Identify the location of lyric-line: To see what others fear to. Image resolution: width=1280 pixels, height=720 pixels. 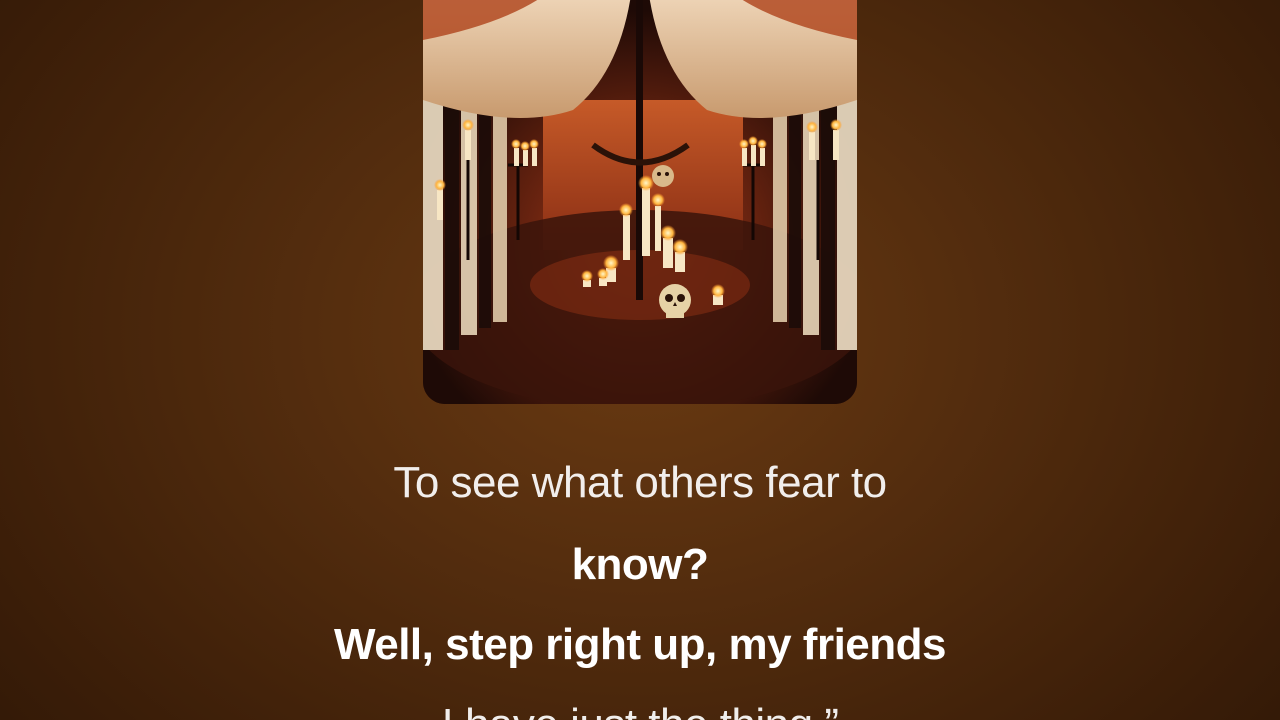
(640, 483).